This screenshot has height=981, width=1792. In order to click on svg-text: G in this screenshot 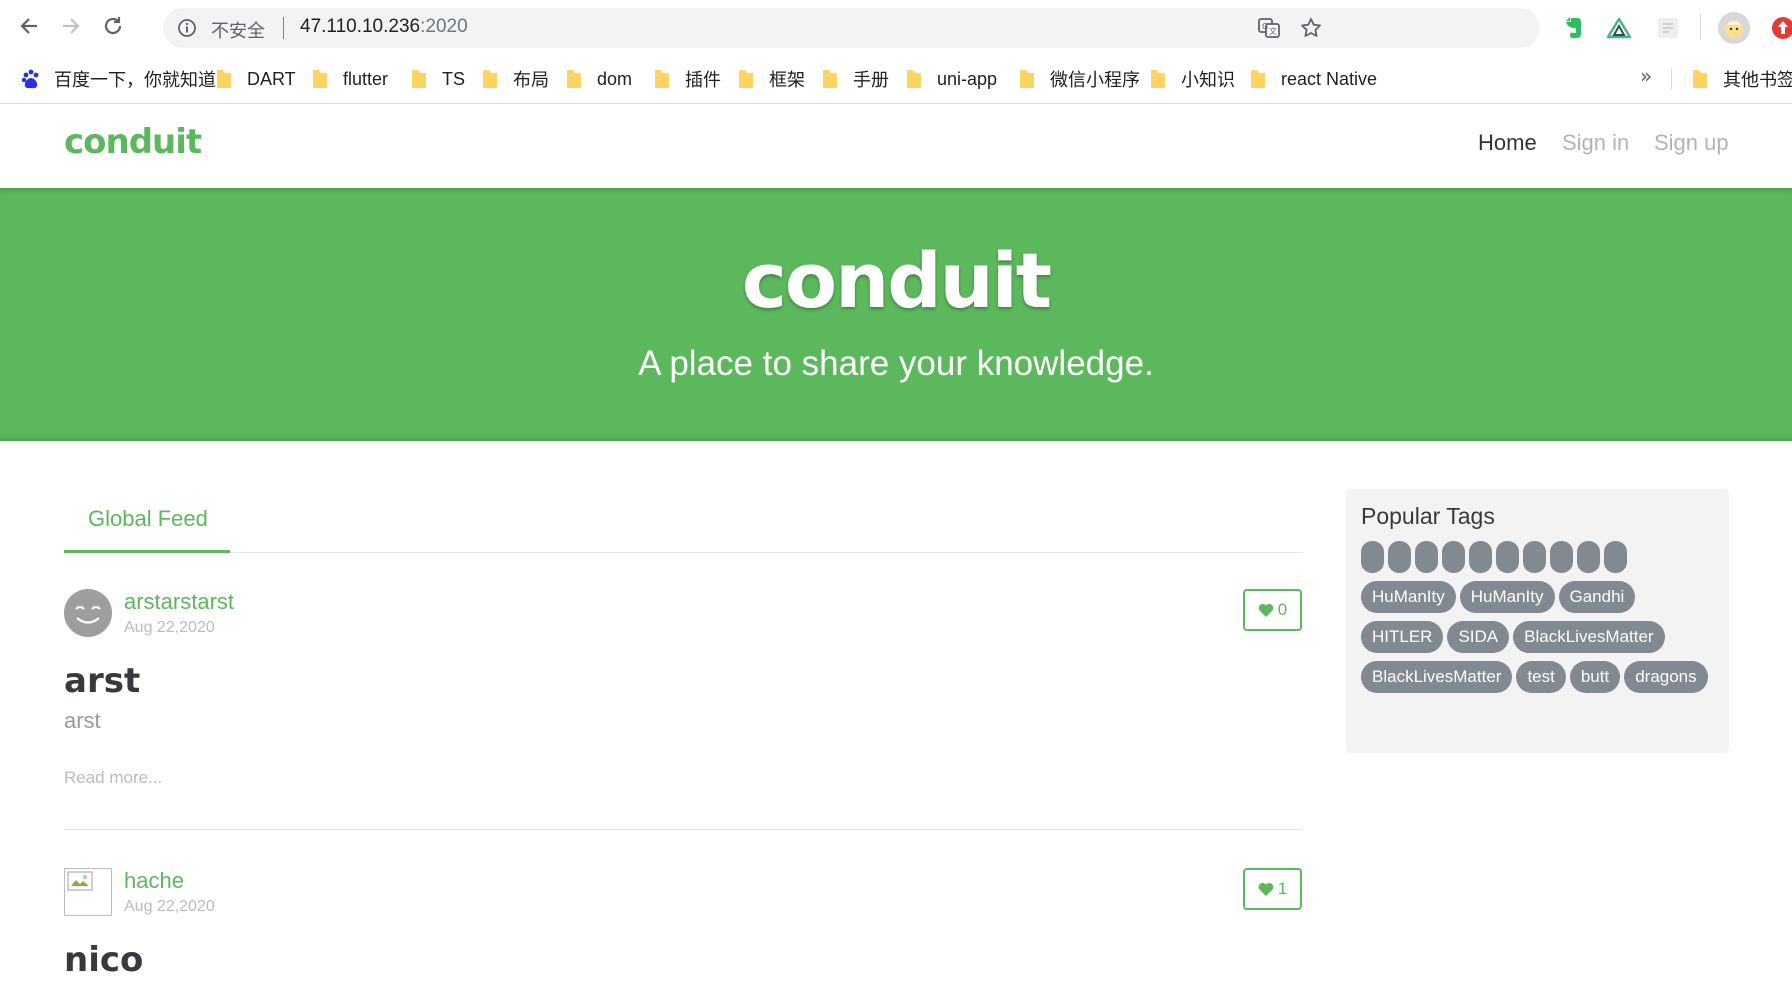, I will do `click(1265, 26)`.